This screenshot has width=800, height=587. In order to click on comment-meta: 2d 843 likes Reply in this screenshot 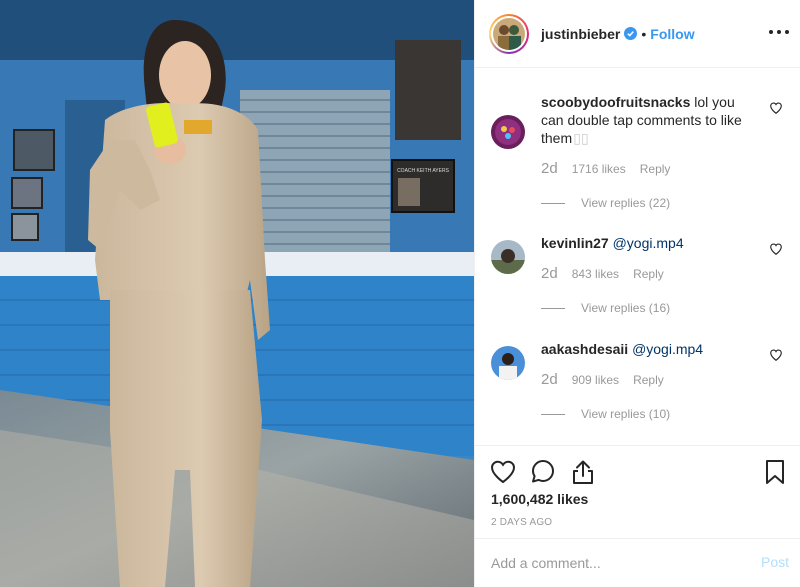, I will do `click(602, 273)`.